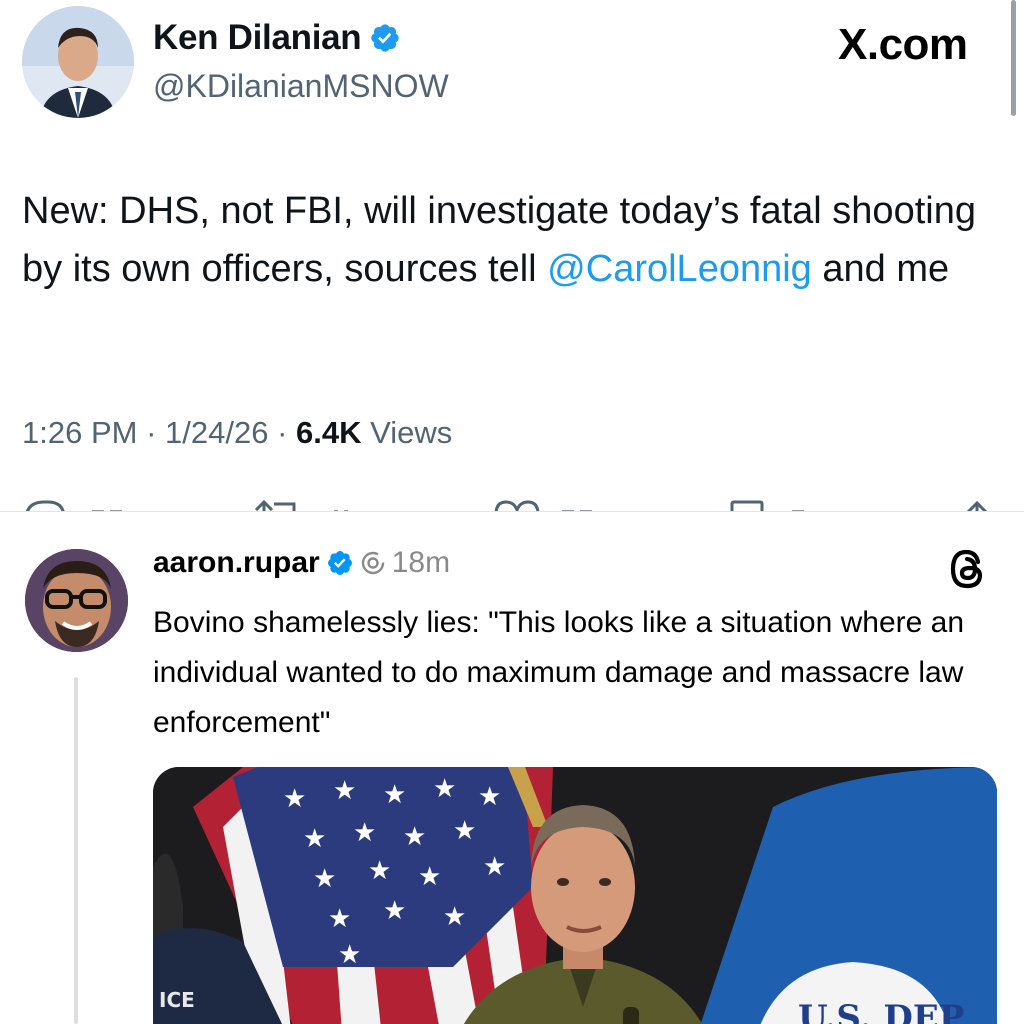 This screenshot has width=1024, height=1024. I want to click on reply-icon, so click(45, 505).